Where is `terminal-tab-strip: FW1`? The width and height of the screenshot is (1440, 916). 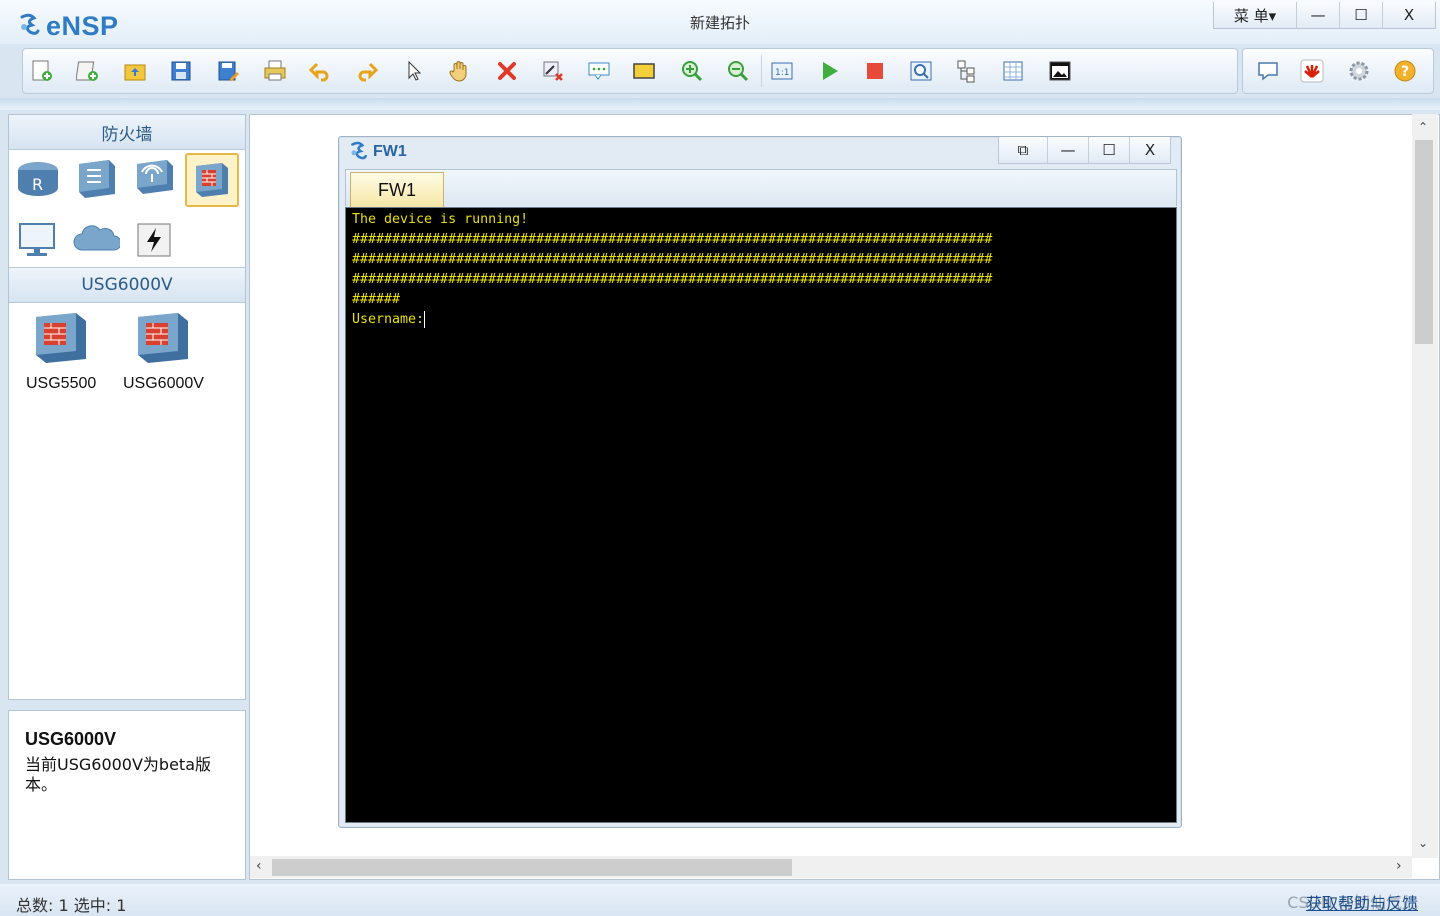
terminal-tab-strip: FW1 is located at coordinates (761, 188).